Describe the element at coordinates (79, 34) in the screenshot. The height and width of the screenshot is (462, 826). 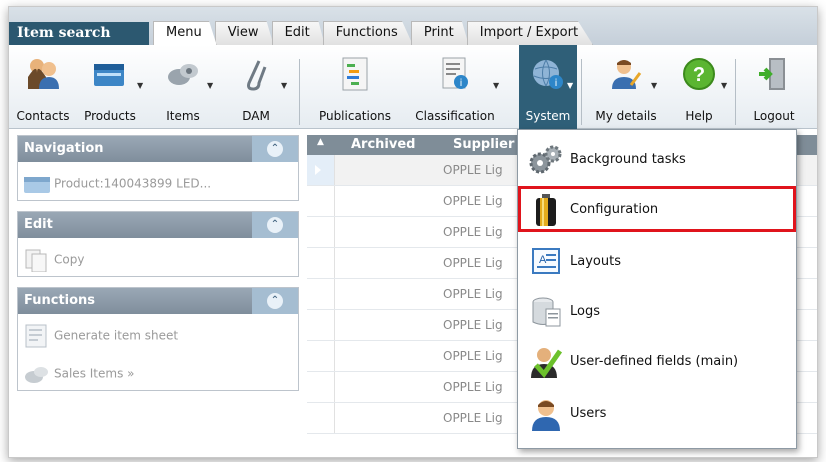
I see `app-title: Item search` at that location.